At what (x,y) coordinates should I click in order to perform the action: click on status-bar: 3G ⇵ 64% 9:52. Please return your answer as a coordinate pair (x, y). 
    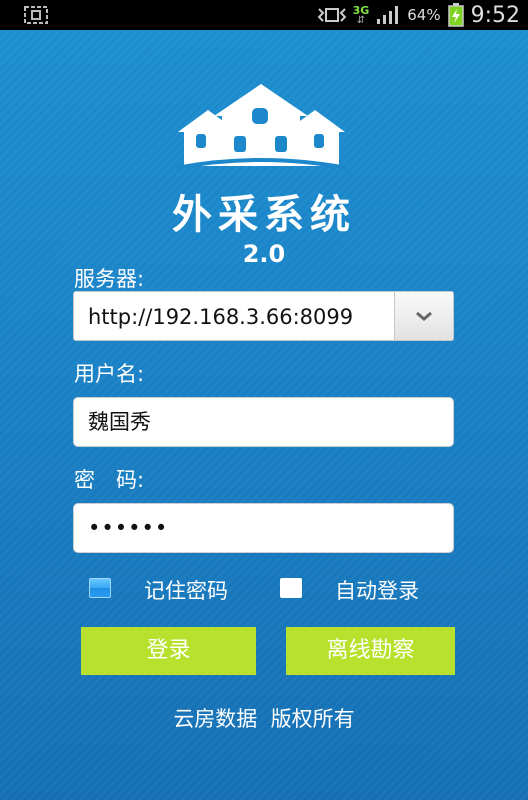
    Looking at the image, I should click on (264, 15).